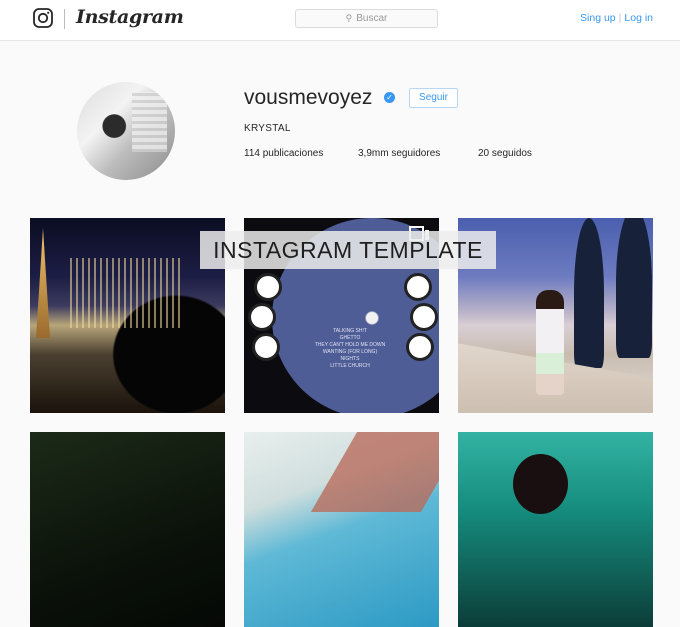 This screenshot has width=680, height=627. What do you see at coordinates (252, 153) in the screenshot?
I see `posts-count: 114` at bounding box center [252, 153].